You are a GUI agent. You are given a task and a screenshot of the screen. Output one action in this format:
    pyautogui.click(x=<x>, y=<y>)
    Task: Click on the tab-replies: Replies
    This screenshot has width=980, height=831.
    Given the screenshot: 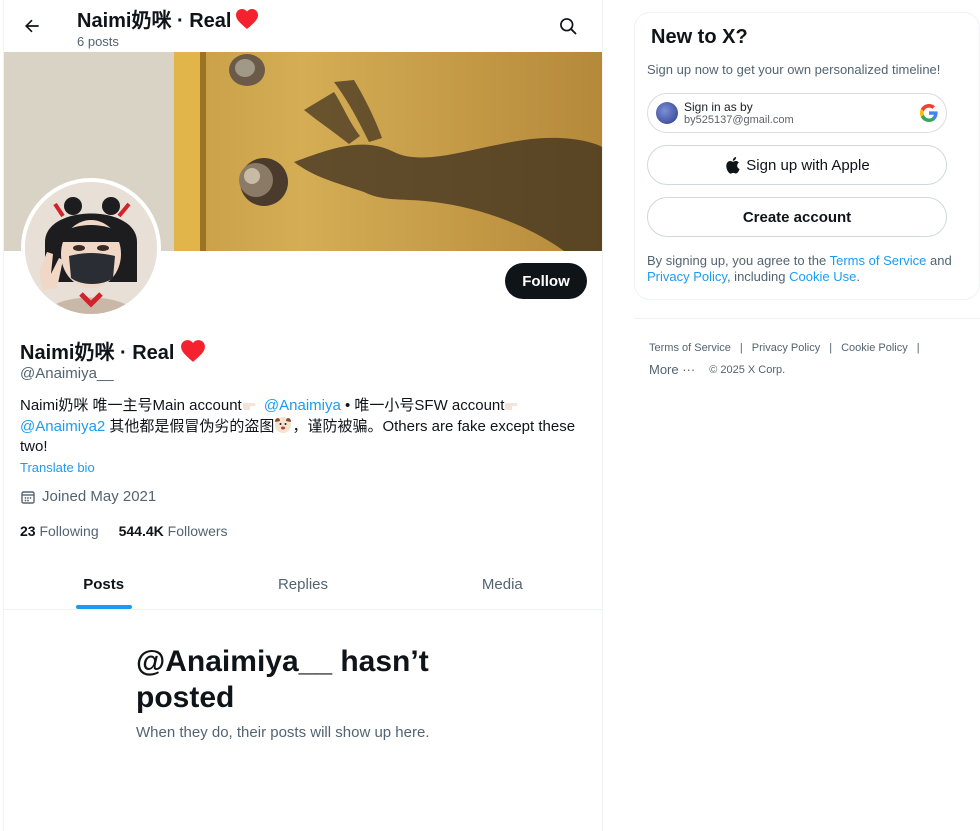 What is the action you would take?
    pyautogui.click(x=302, y=584)
    